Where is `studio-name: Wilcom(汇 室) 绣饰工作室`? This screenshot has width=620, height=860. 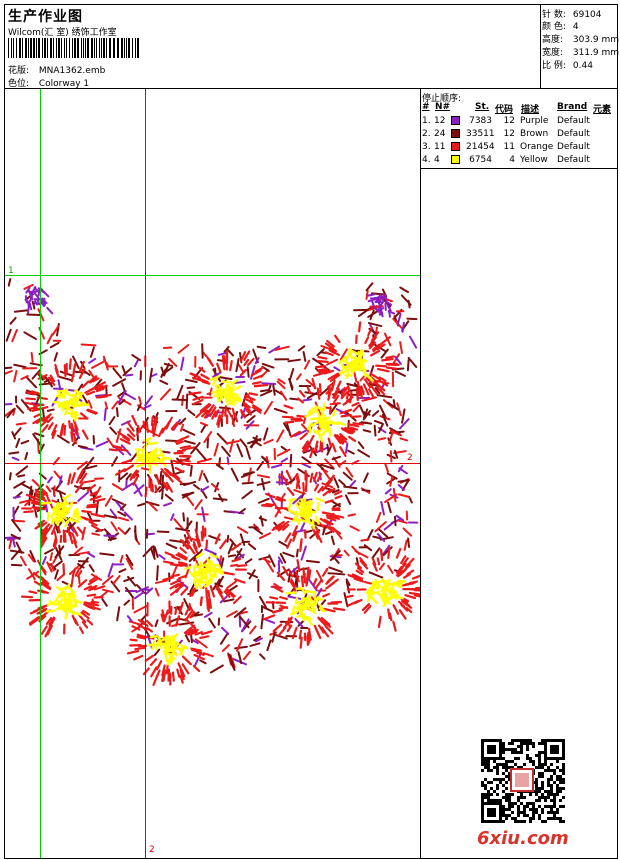
studio-name: Wilcom(汇 室) 绣饰工作室 is located at coordinates (62, 33).